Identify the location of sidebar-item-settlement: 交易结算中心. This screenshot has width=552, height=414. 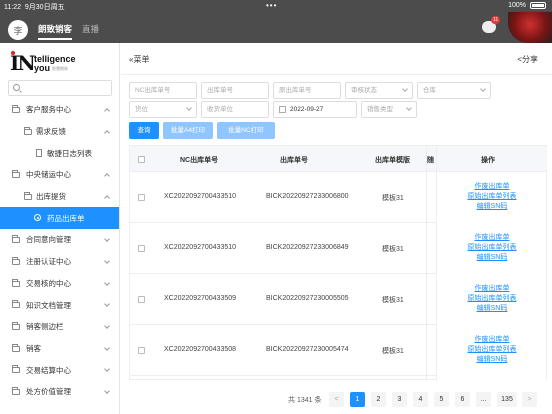
(59, 370).